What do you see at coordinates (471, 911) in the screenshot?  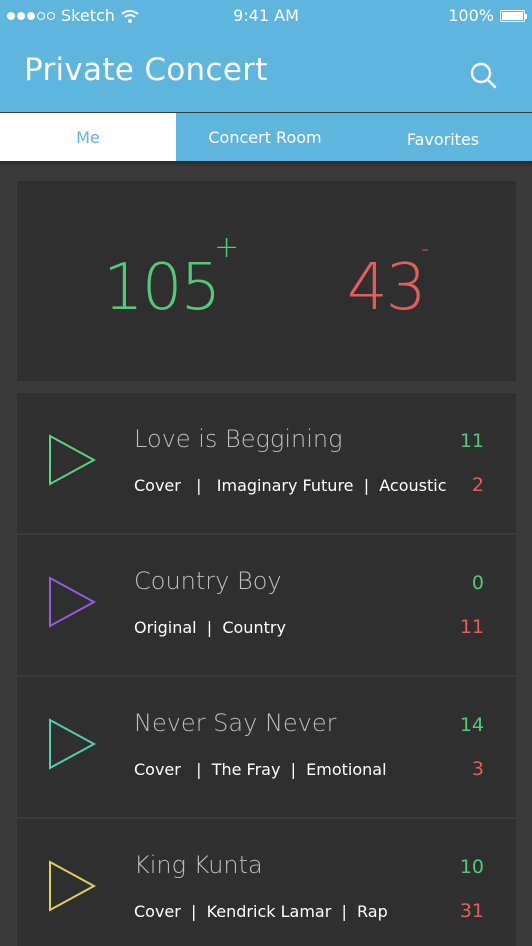 I see `downvote-count: 31` at bounding box center [471, 911].